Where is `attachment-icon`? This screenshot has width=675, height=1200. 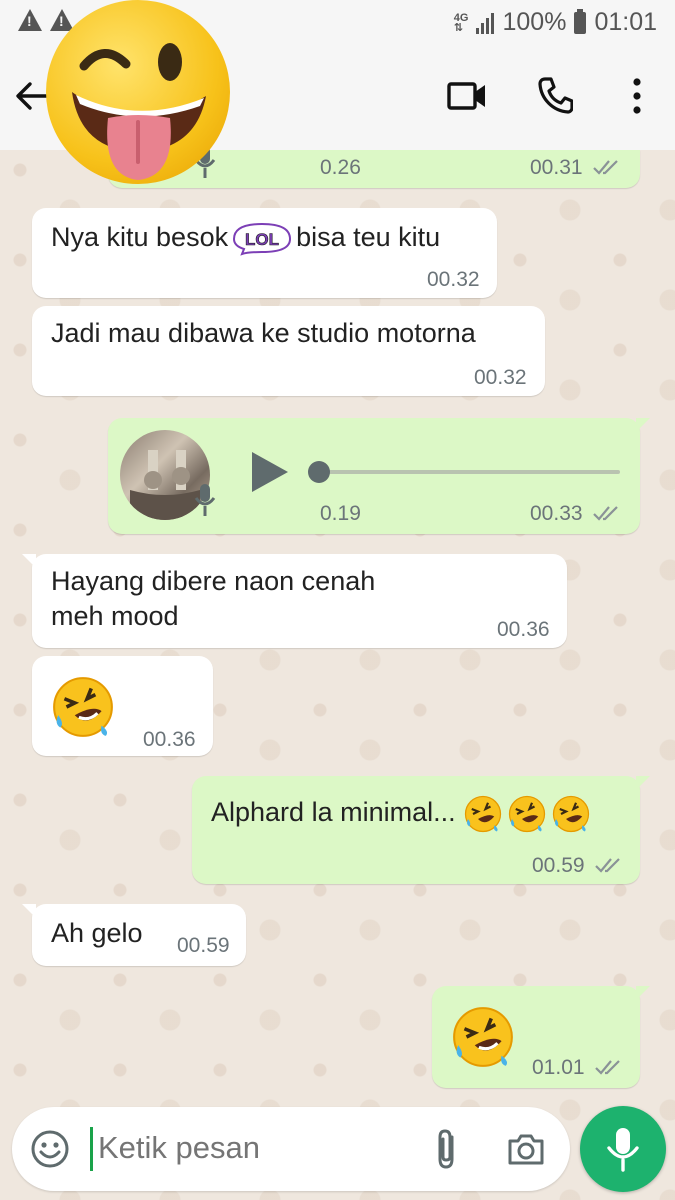
attachment-icon is located at coordinates (447, 1149).